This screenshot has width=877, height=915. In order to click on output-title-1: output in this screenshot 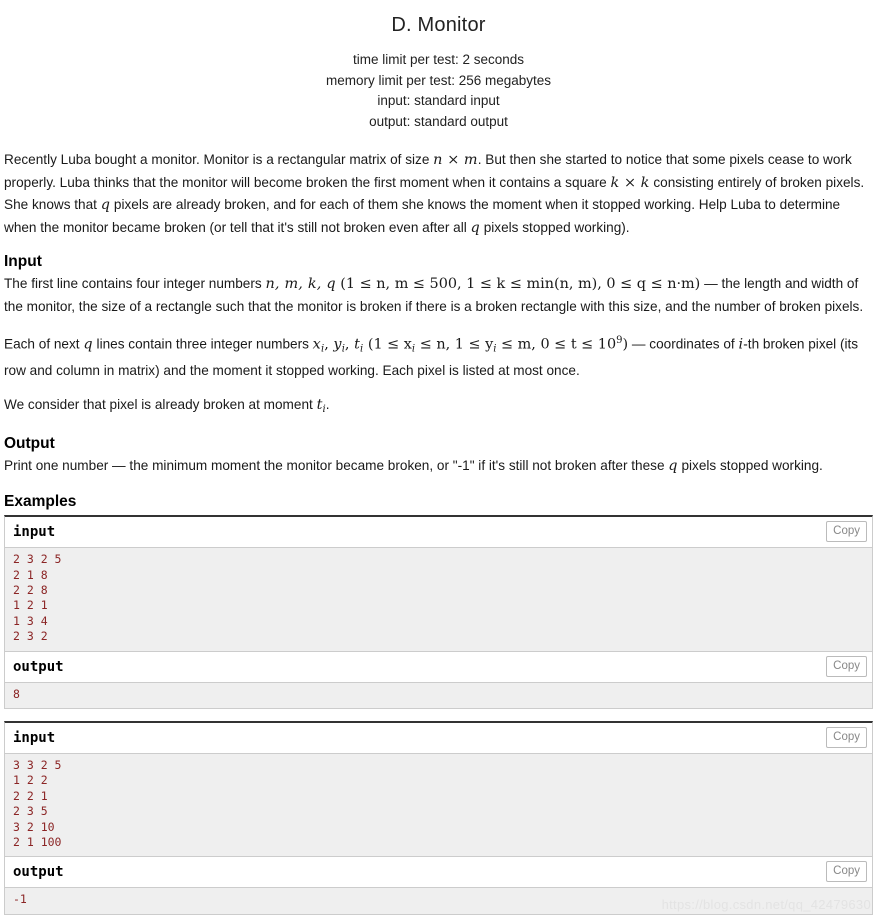, I will do `click(38, 666)`.